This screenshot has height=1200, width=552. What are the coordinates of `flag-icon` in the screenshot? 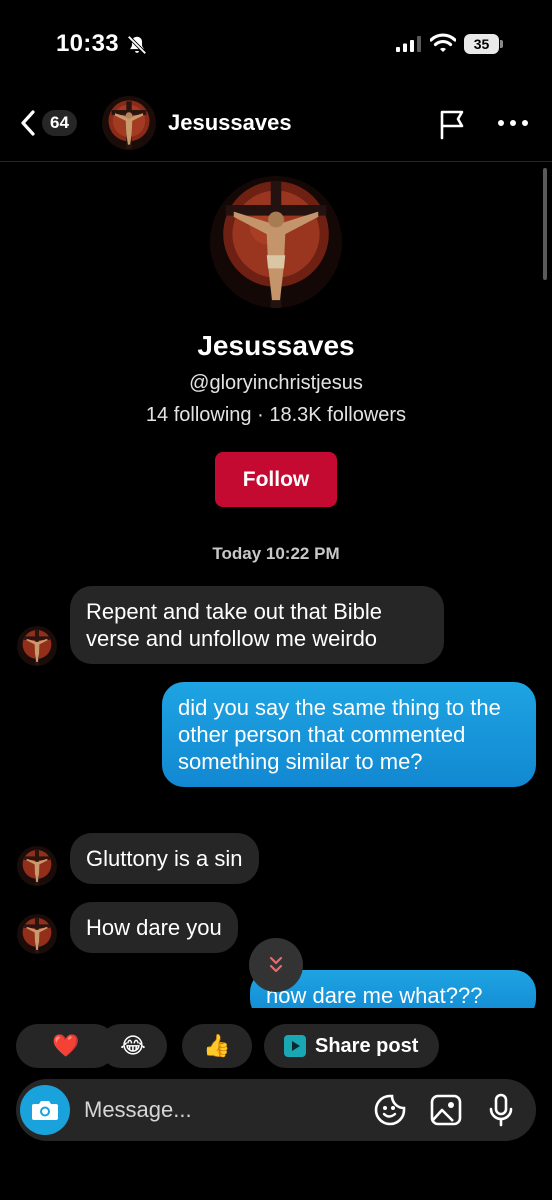 It's located at (453, 124).